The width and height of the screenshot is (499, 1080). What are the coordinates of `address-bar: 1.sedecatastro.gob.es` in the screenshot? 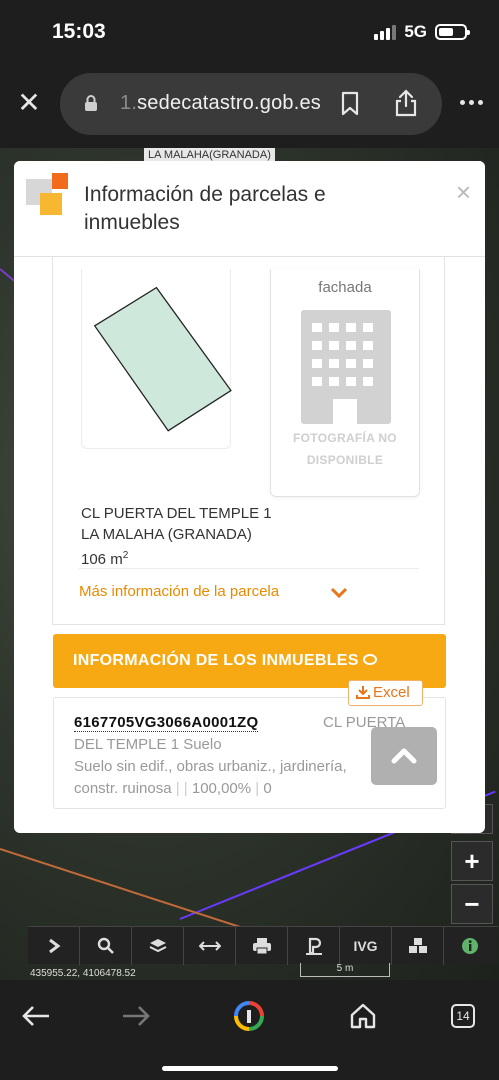 It's located at (251, 104).